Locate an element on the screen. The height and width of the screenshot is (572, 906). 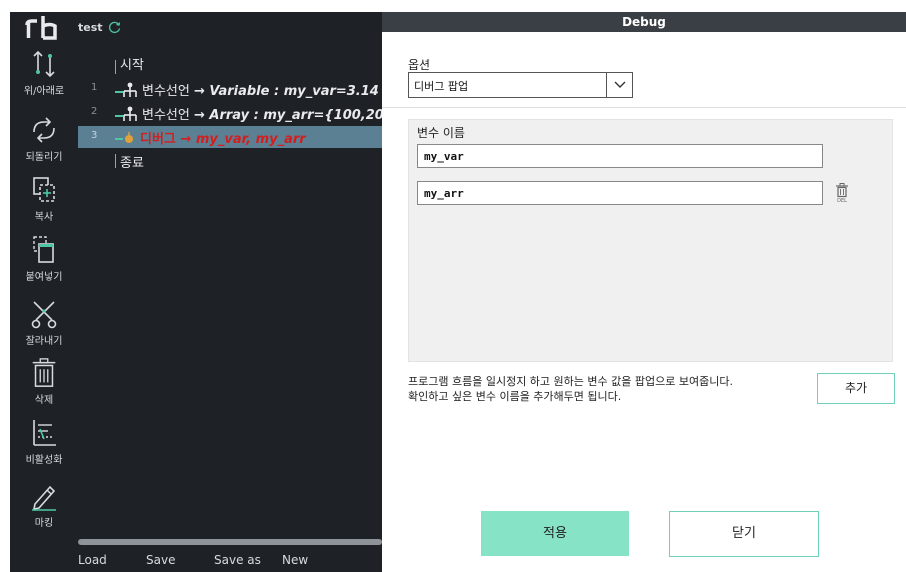
option-select-value: 디버그 팝업 is located at coordinates (441, 86).